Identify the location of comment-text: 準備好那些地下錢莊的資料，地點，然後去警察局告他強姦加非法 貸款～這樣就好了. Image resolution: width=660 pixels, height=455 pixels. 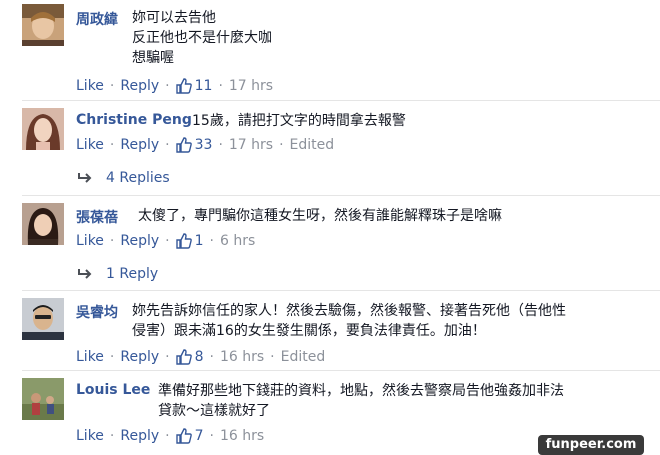
(361, 401).